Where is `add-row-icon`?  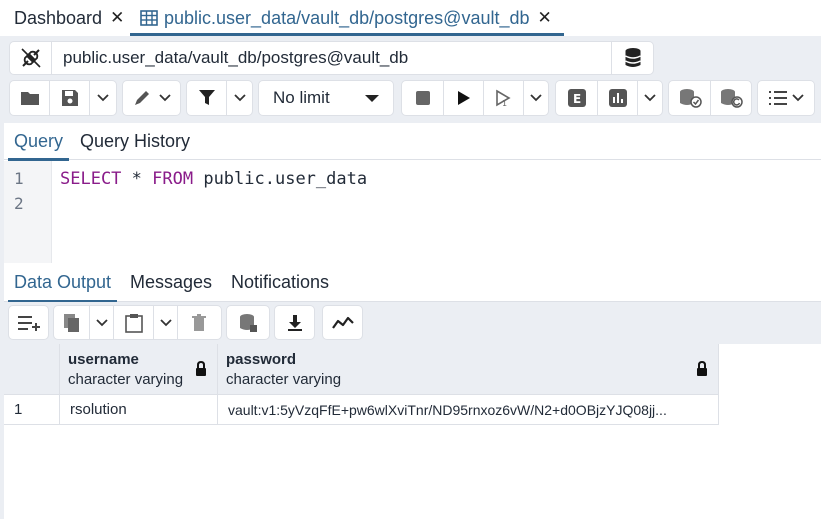
add-row-icon is located at coordinates (28, 323).